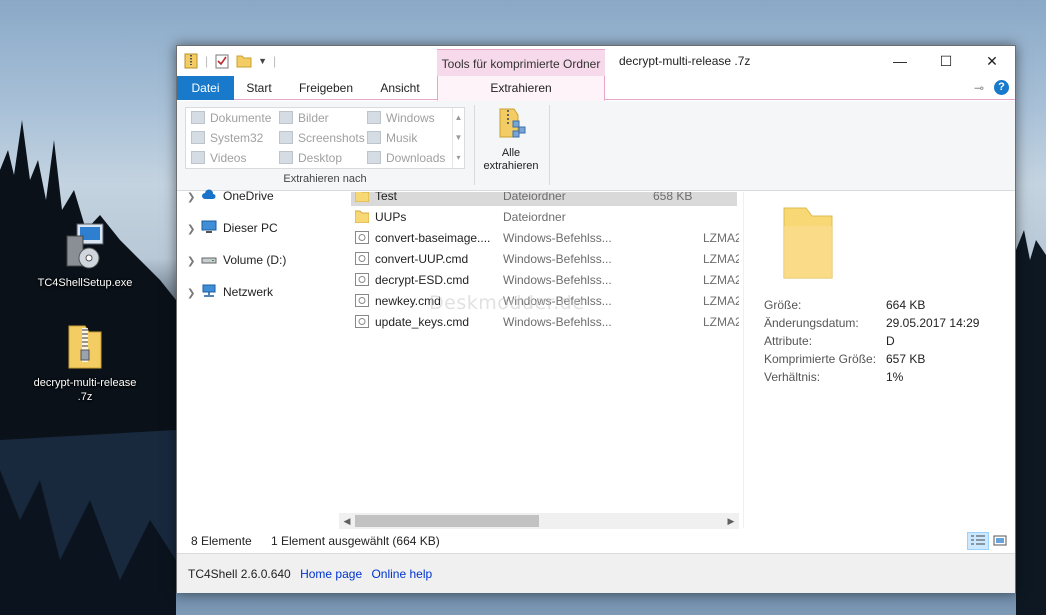 The image size is (1046, 615). I want to click on computer-icon, so click(209, 226).